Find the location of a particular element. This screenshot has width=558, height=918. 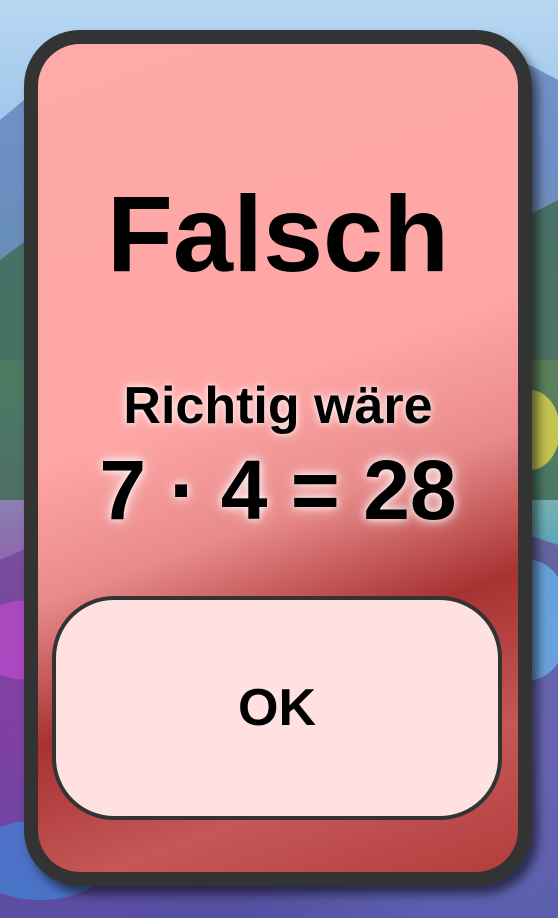

correct-equation: 7 · 4 = 28 is located at coordinates (278, 490).